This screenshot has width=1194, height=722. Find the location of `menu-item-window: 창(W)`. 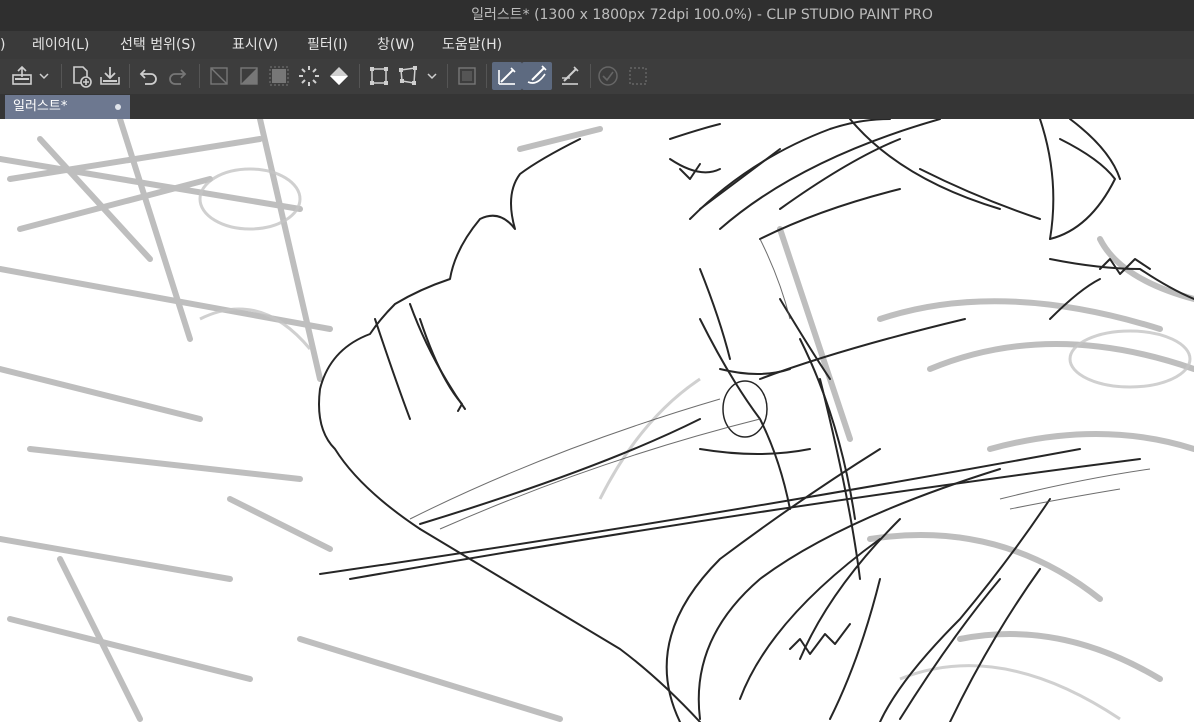

menu-item-window: 창(W) is located at coordinates (396, 45).